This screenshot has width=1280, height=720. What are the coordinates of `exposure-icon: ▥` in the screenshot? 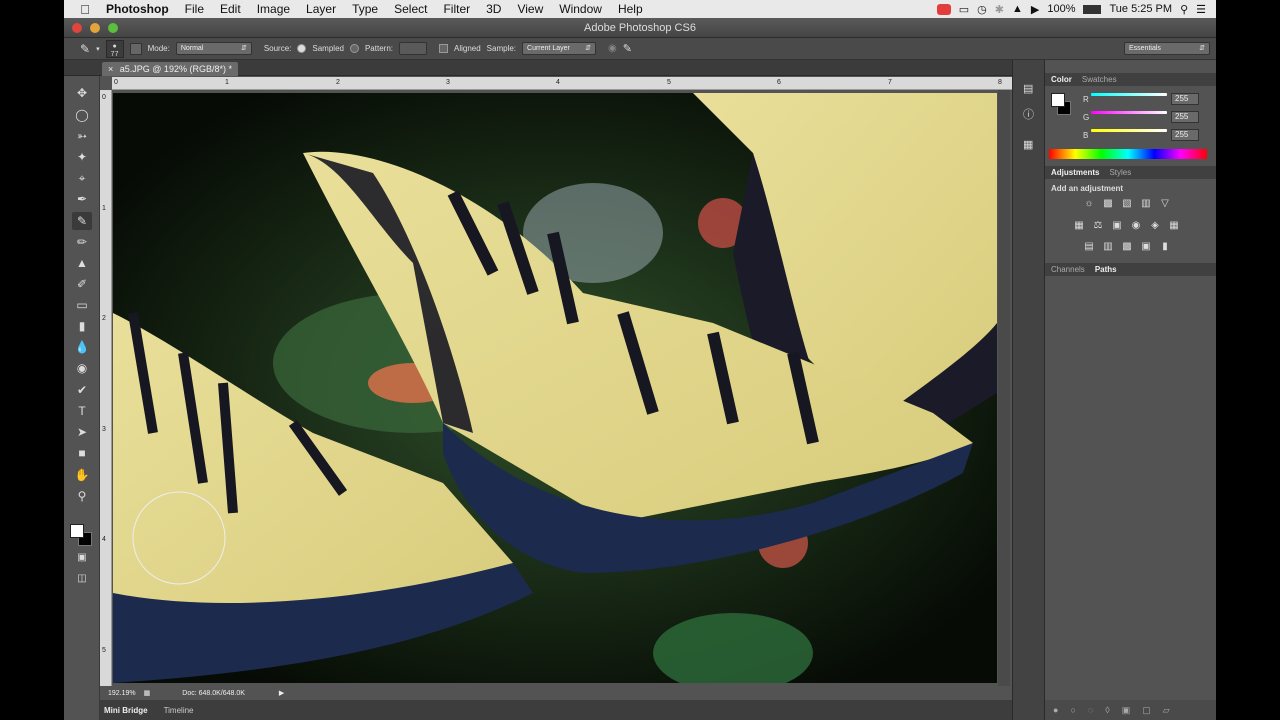 It's located at (1146, 204).